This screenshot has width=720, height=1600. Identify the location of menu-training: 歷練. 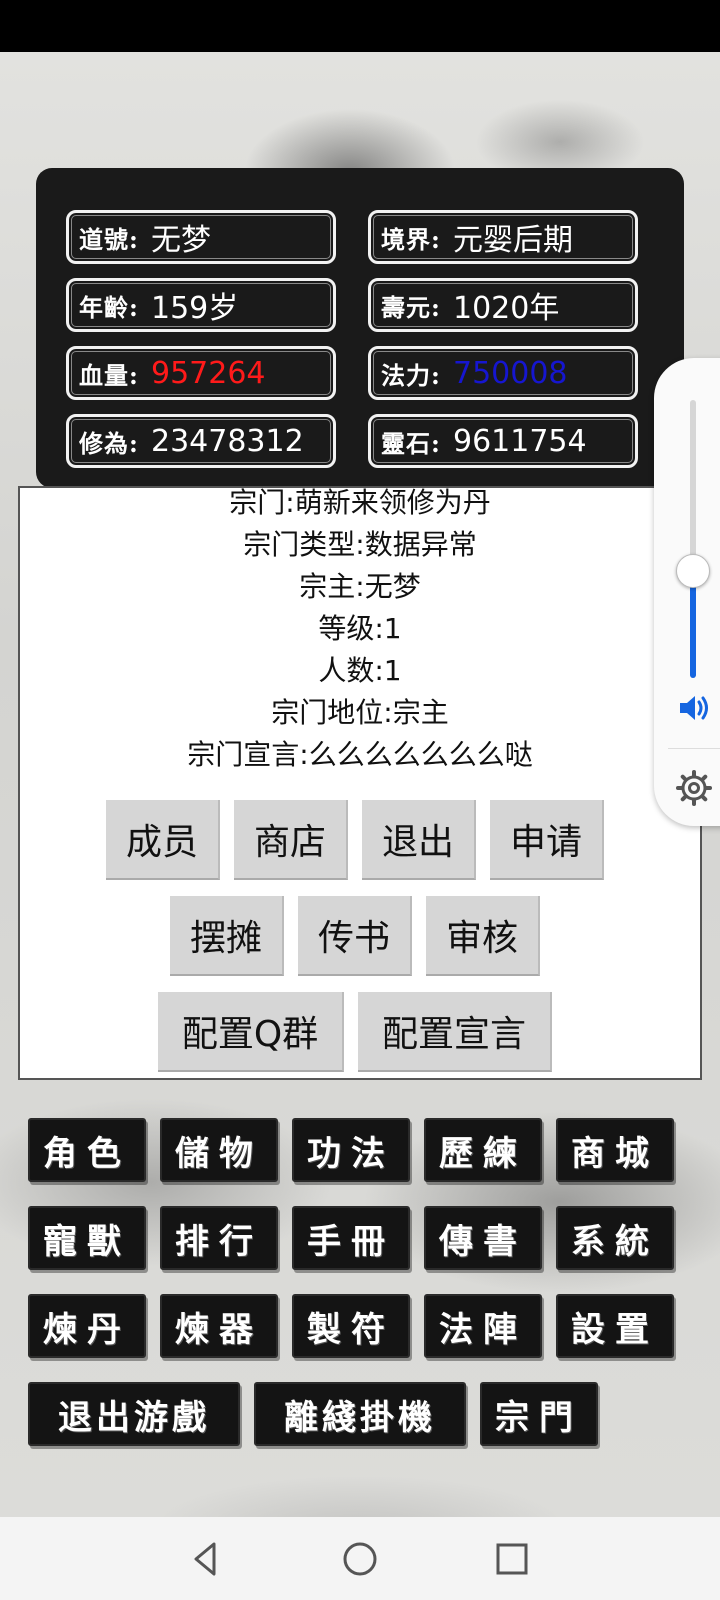
(483, 1150).